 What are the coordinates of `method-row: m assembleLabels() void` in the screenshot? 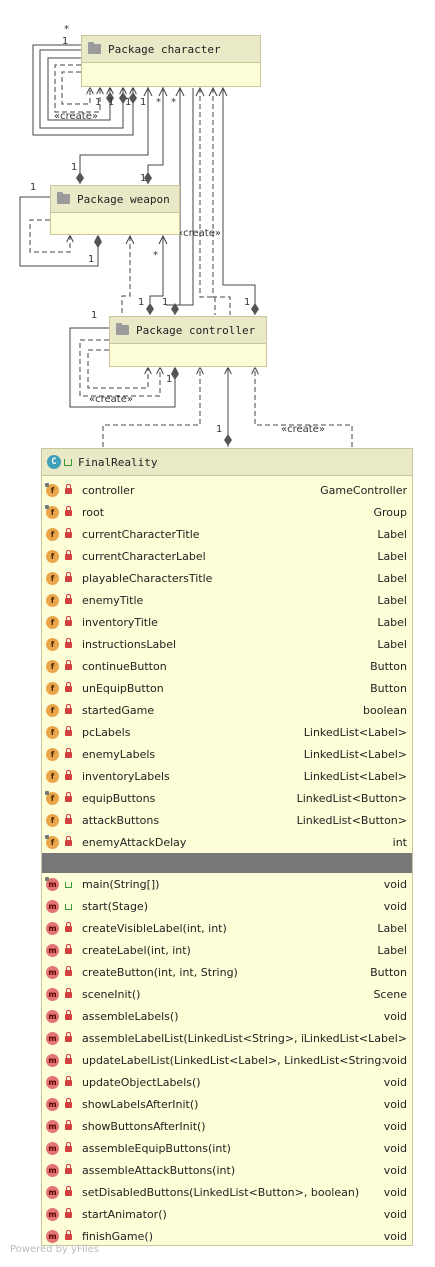 It's located at (227, 1016).